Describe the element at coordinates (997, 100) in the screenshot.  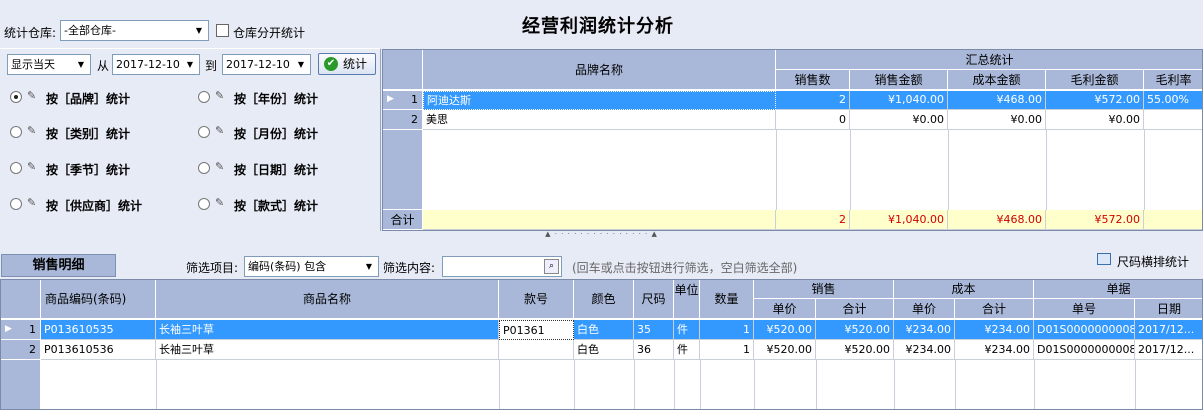
I see `table-cell-cost: ¥468.00` at that location.